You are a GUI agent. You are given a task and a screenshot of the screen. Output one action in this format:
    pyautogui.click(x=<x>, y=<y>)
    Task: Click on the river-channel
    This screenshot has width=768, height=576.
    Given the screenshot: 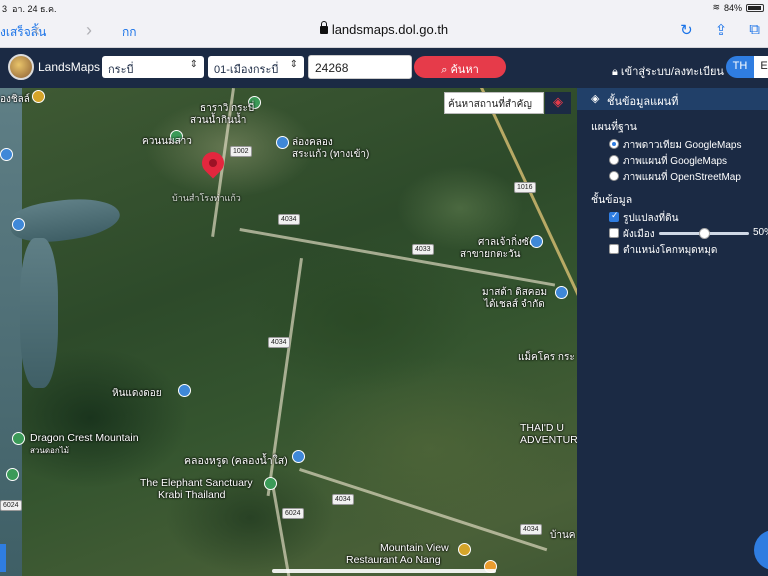 What is the action you would take?
    pyautogui.click(x=39, y=313)
    